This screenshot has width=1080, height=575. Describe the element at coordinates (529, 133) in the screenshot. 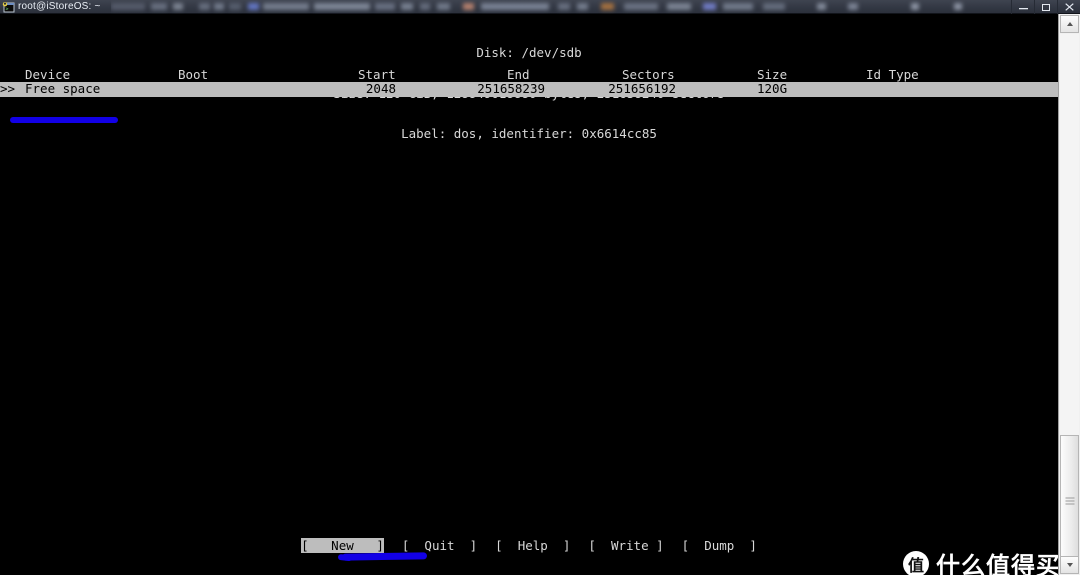

I see `disk-info-line-3: Label: dos, identifier: 0x6614cc85` at that location.